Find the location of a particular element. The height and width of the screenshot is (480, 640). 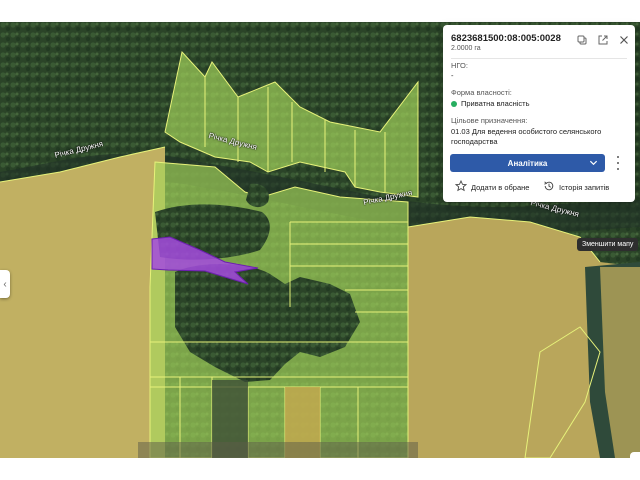

parcel-area: 2.0000 га is located at coordinates (466, 48).